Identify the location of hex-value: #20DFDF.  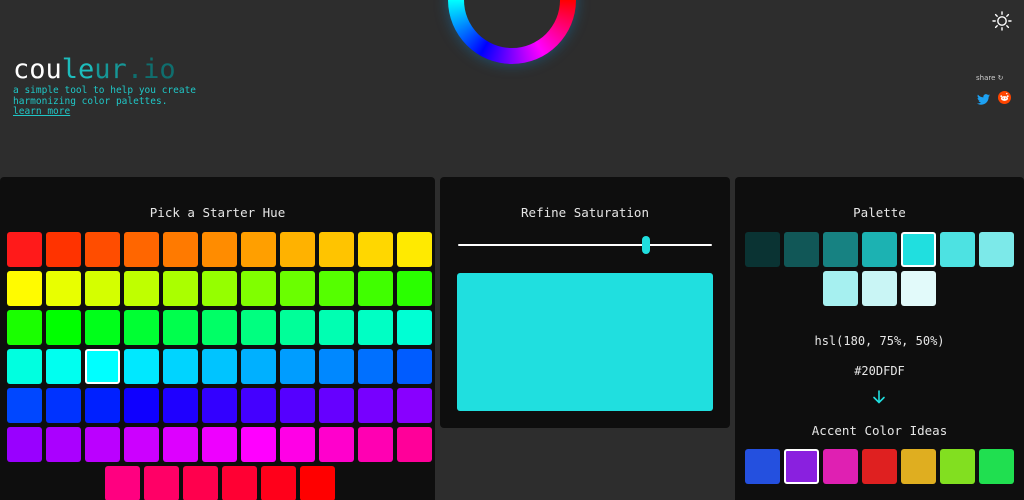
(879, 371).